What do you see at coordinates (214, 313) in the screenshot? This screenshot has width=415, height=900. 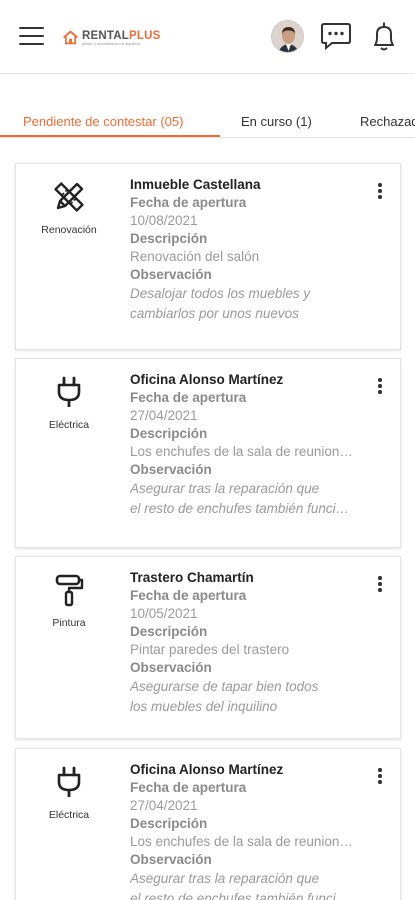 I see `observation-line-2: cambiarlos por unos nuevos` at bounding box center [214, 313].